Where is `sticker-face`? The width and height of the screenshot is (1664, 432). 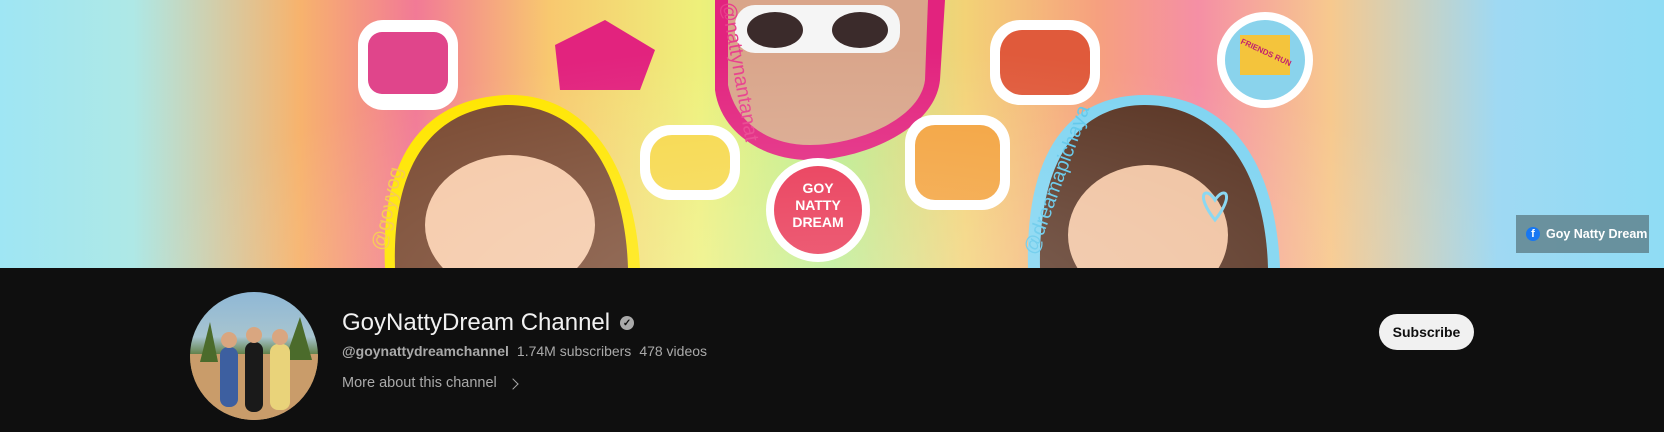
sticker-face is located at coordinates (1045, 62).